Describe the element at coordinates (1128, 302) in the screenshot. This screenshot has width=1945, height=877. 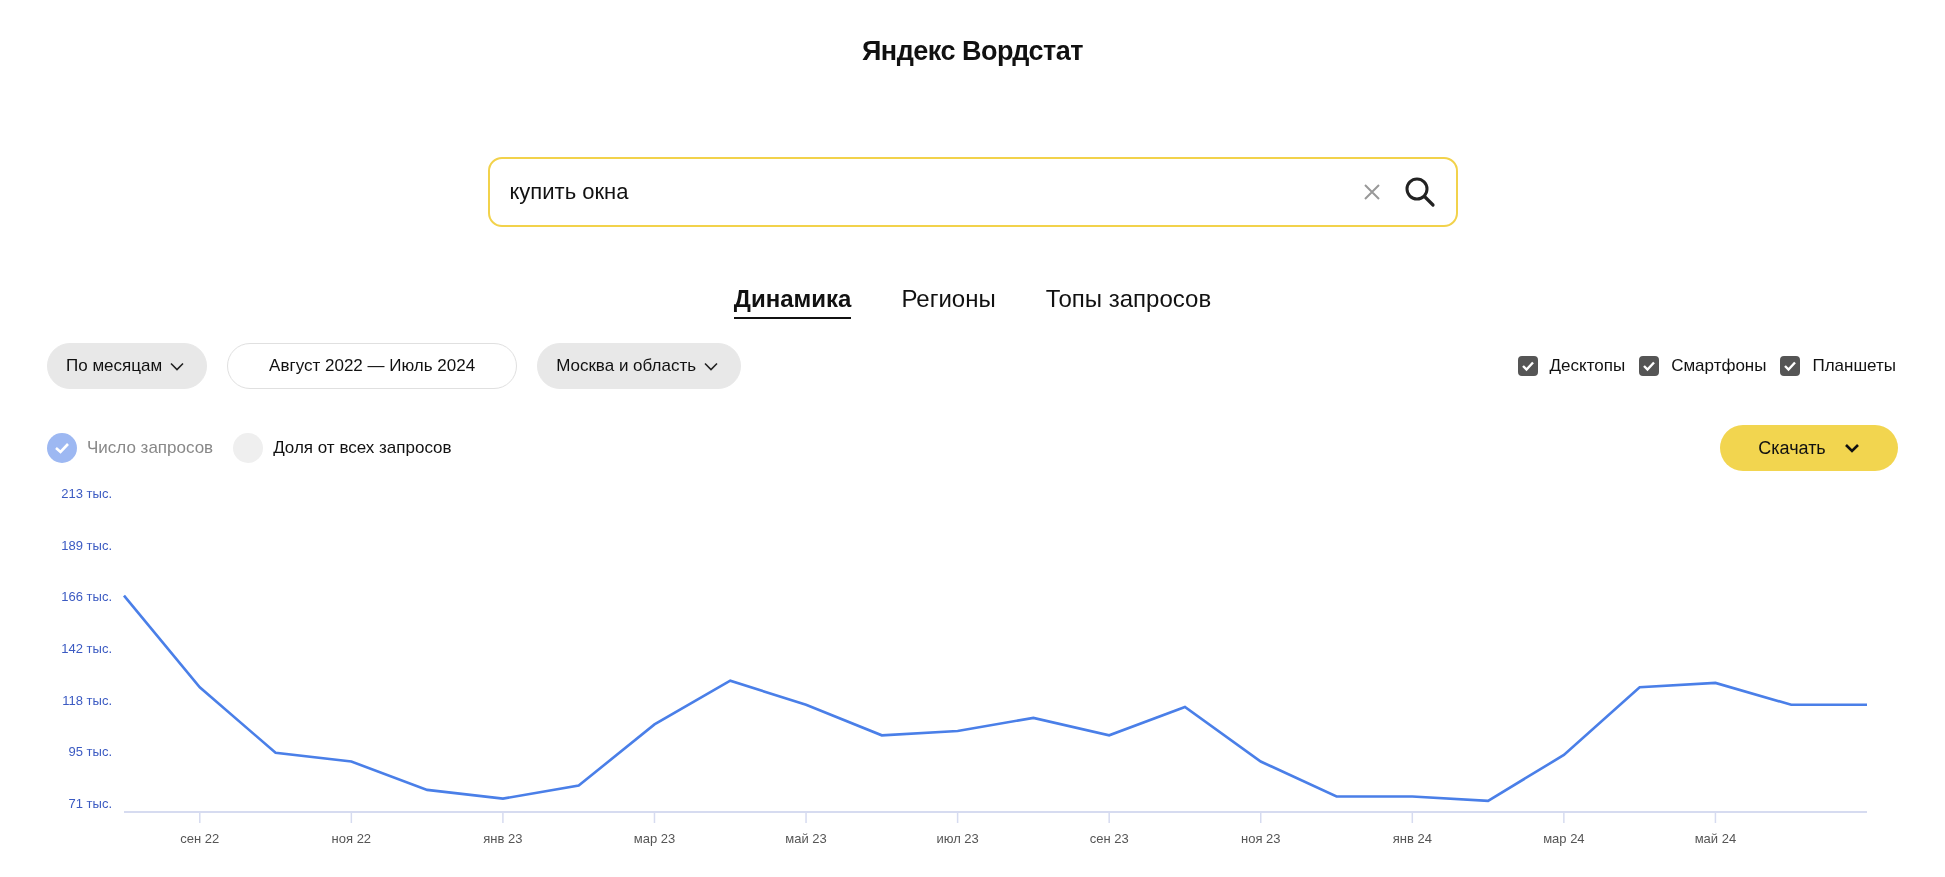
I see `tab: Топы запросов` at that location.